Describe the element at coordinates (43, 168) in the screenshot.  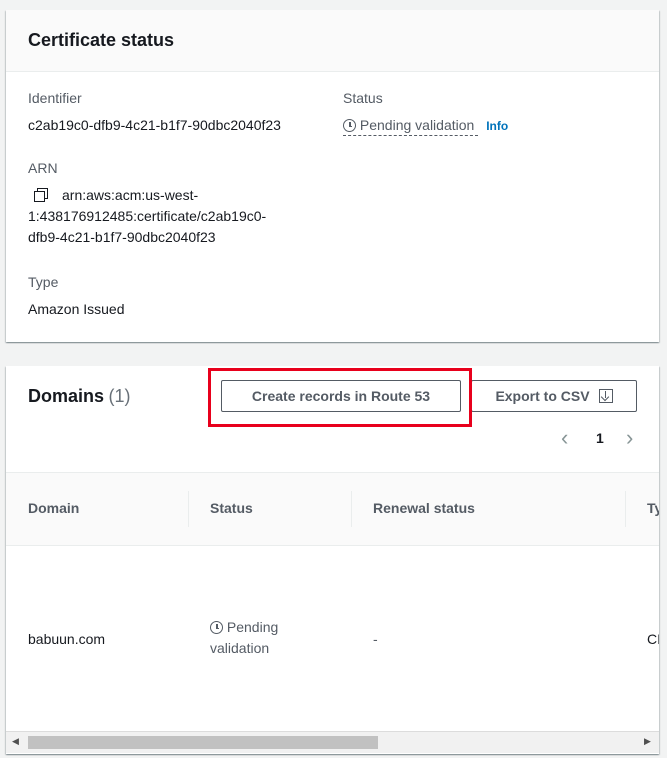
I see `arn-label: ARN` at that location.